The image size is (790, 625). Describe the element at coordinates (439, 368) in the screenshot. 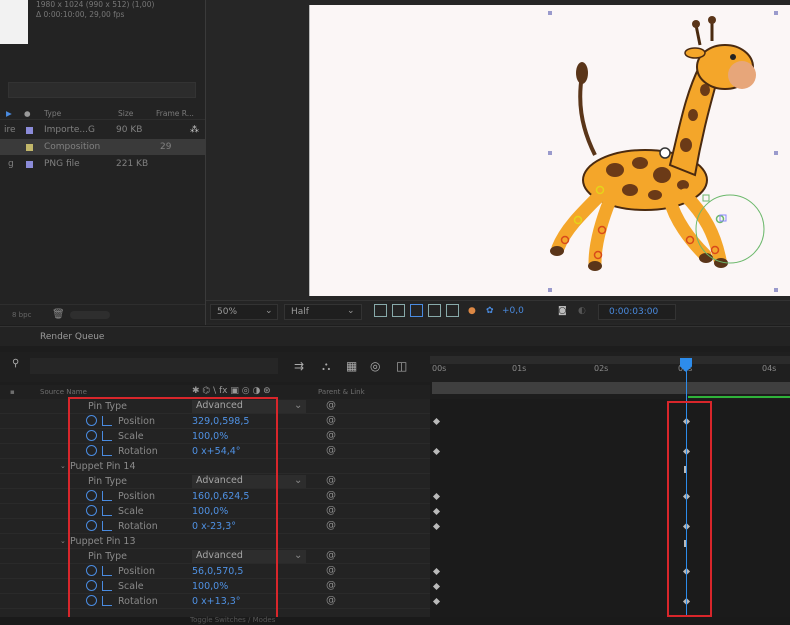

I see `ruler-tick: 00s` at that location.